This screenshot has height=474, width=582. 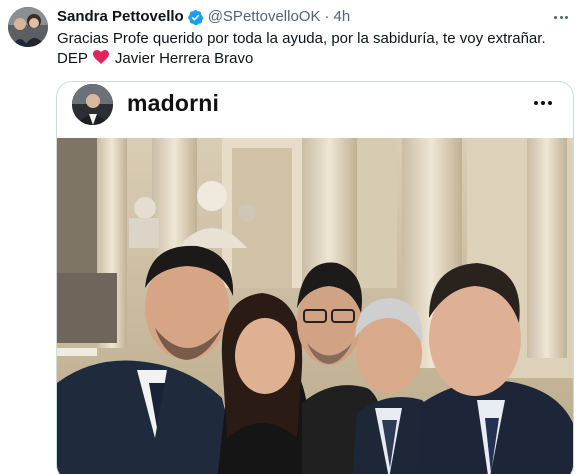 I want to click on embedded-avatar-image, so click(x=92, y=104).